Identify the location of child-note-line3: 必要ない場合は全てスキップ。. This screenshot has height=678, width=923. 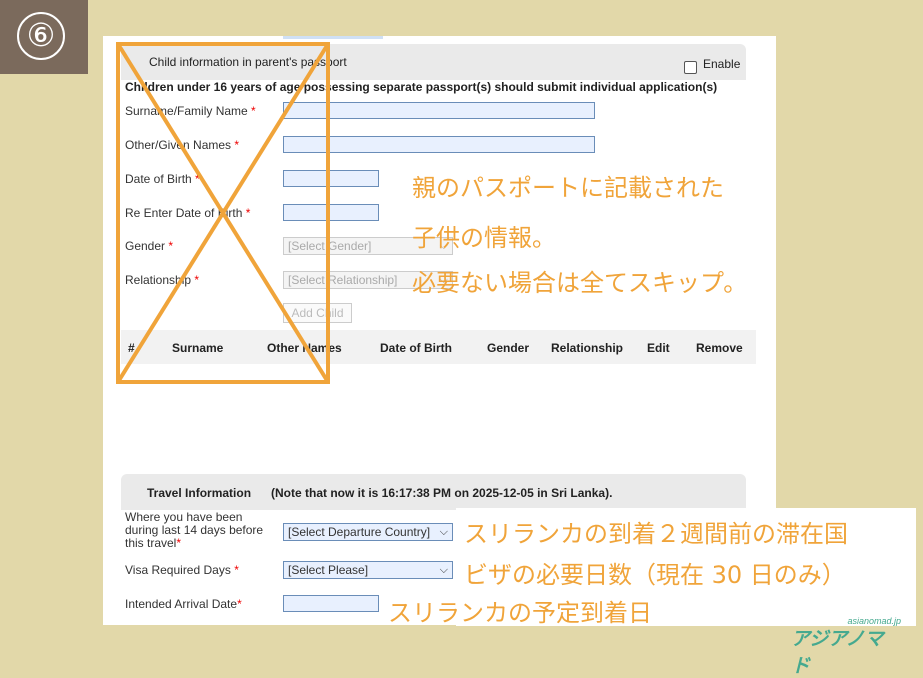
(580, 283).